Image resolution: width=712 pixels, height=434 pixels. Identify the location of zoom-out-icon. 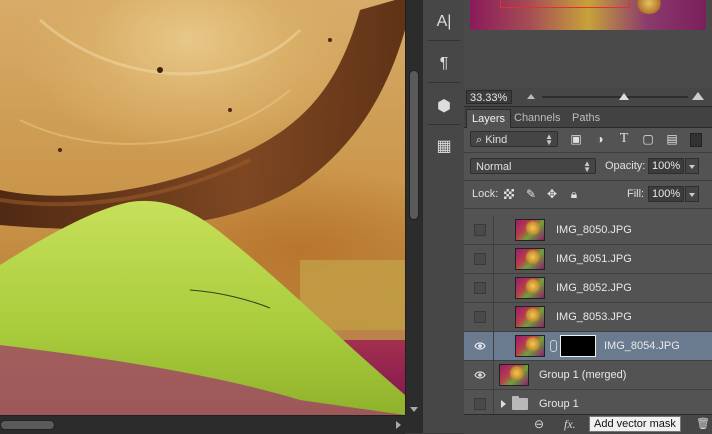
(531, 96).